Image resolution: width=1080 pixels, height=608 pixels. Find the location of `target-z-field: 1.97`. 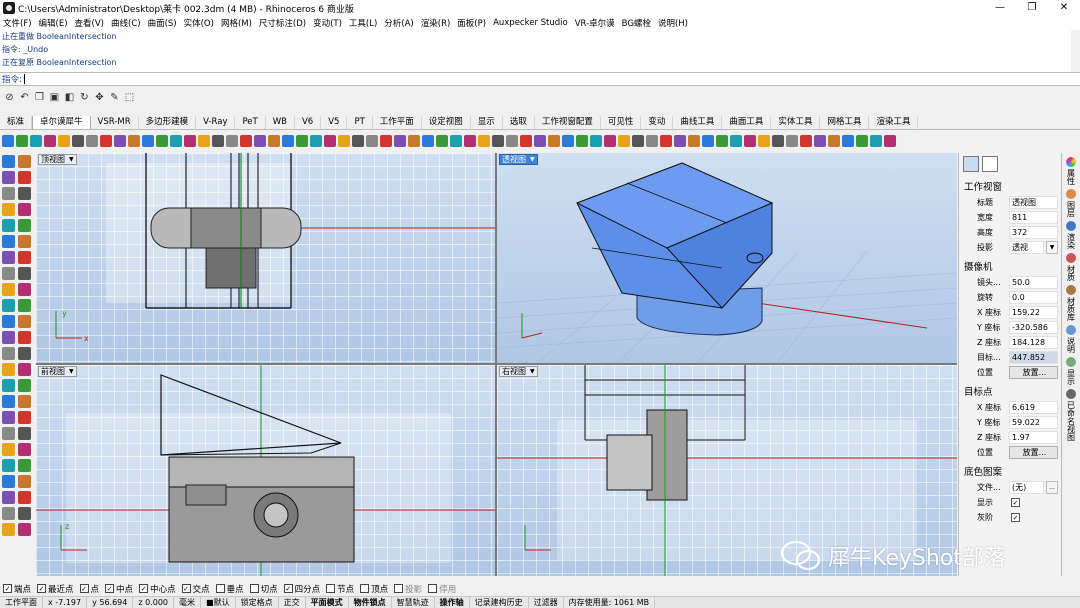

target-z-field: 1.97 is located at coordinates (1033, 437).